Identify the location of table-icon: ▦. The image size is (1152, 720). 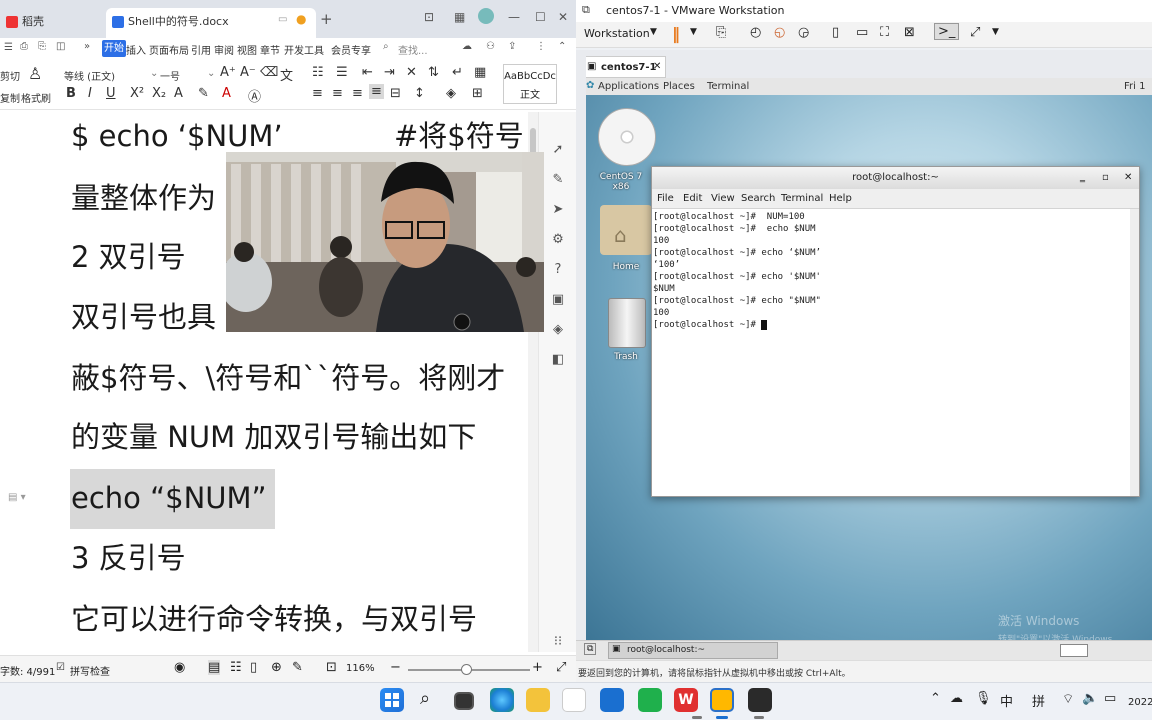
(480, 72).